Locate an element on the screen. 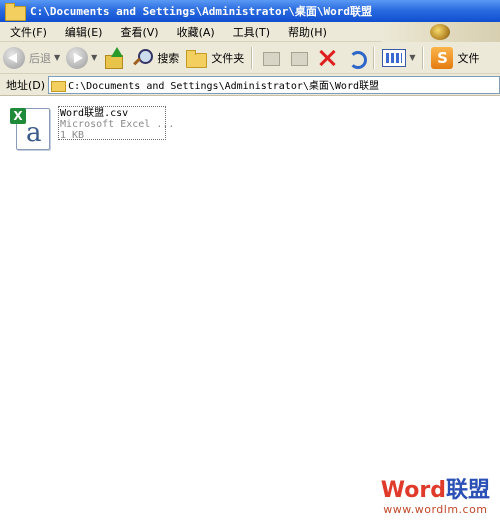  watermark-logo-word: Word is located at coordinates (413, 490).